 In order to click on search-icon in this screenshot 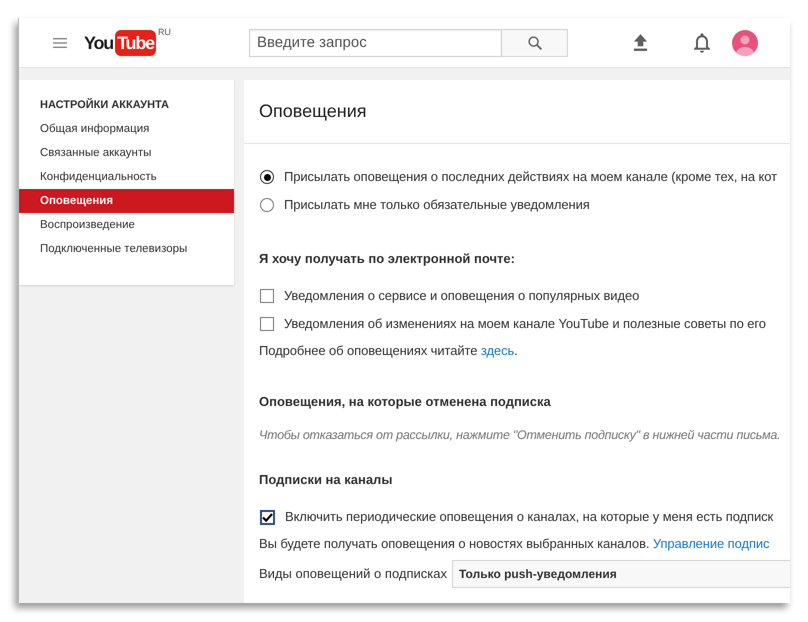, I will do `click(535, 43)`.